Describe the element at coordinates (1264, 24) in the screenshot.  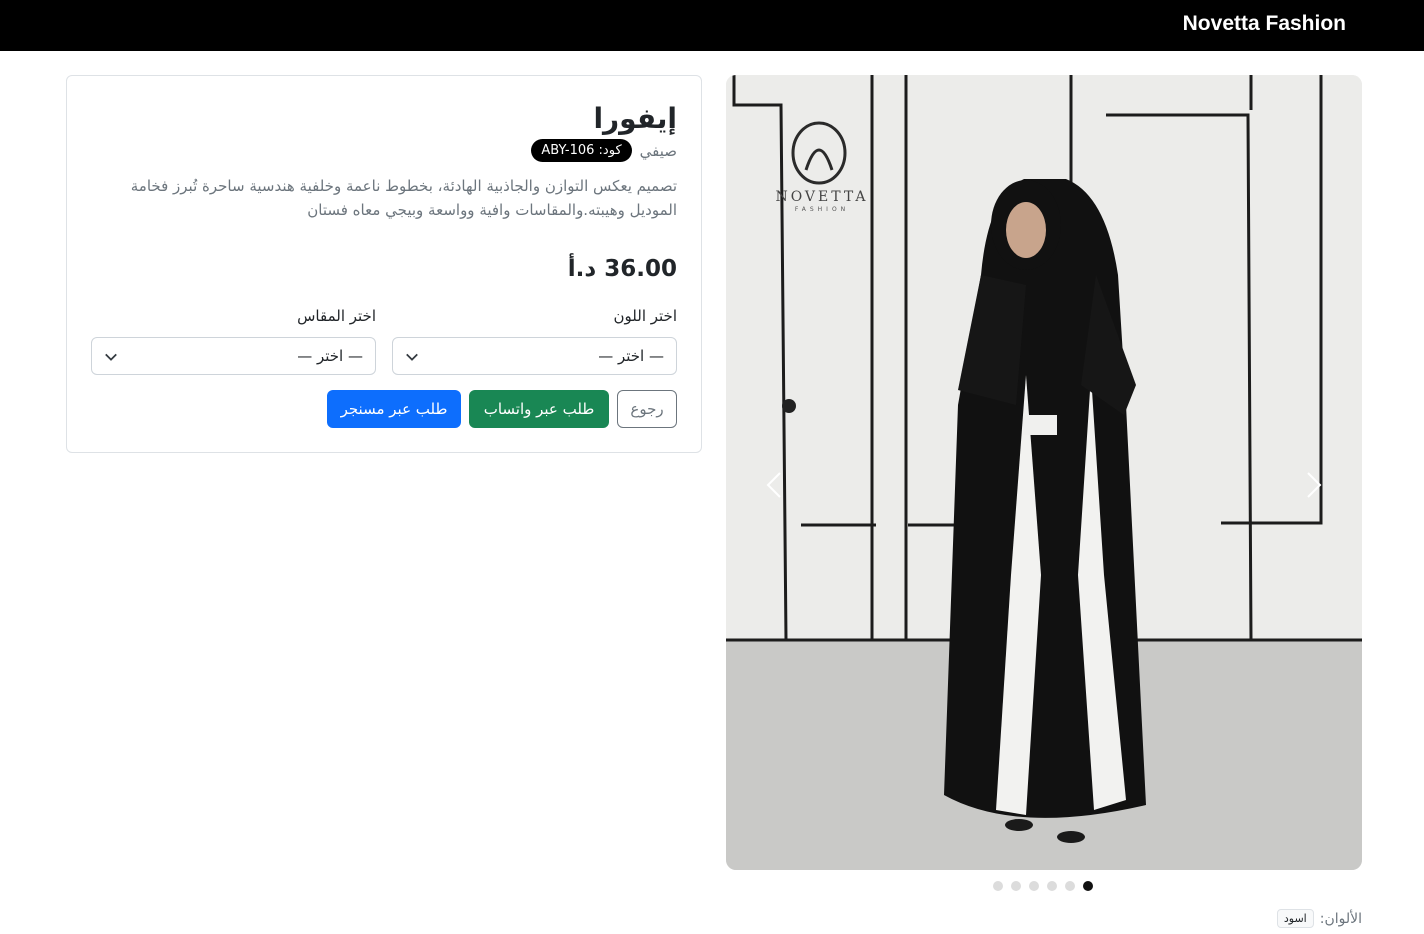
I see `brand-title: Novetta Fashion` at that location.